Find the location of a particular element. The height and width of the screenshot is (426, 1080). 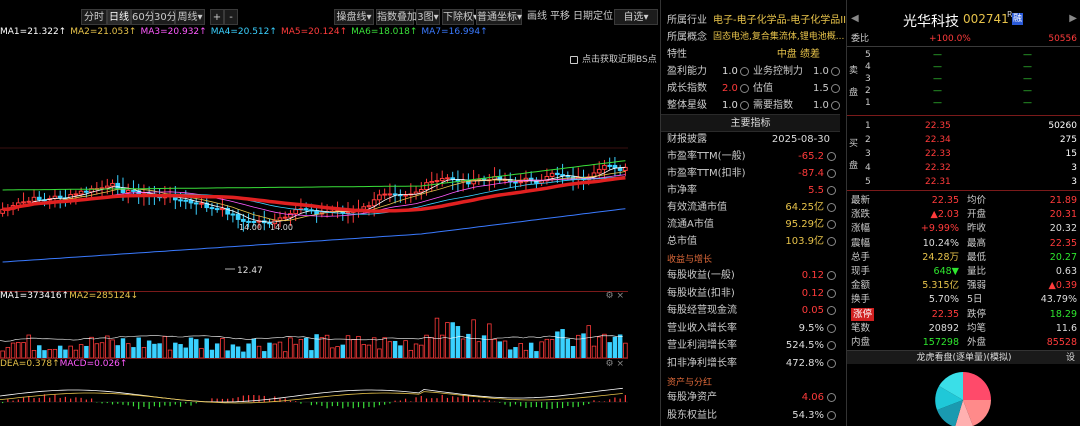

period-tab-daily: 日线 is located at coordinates (119, 17).